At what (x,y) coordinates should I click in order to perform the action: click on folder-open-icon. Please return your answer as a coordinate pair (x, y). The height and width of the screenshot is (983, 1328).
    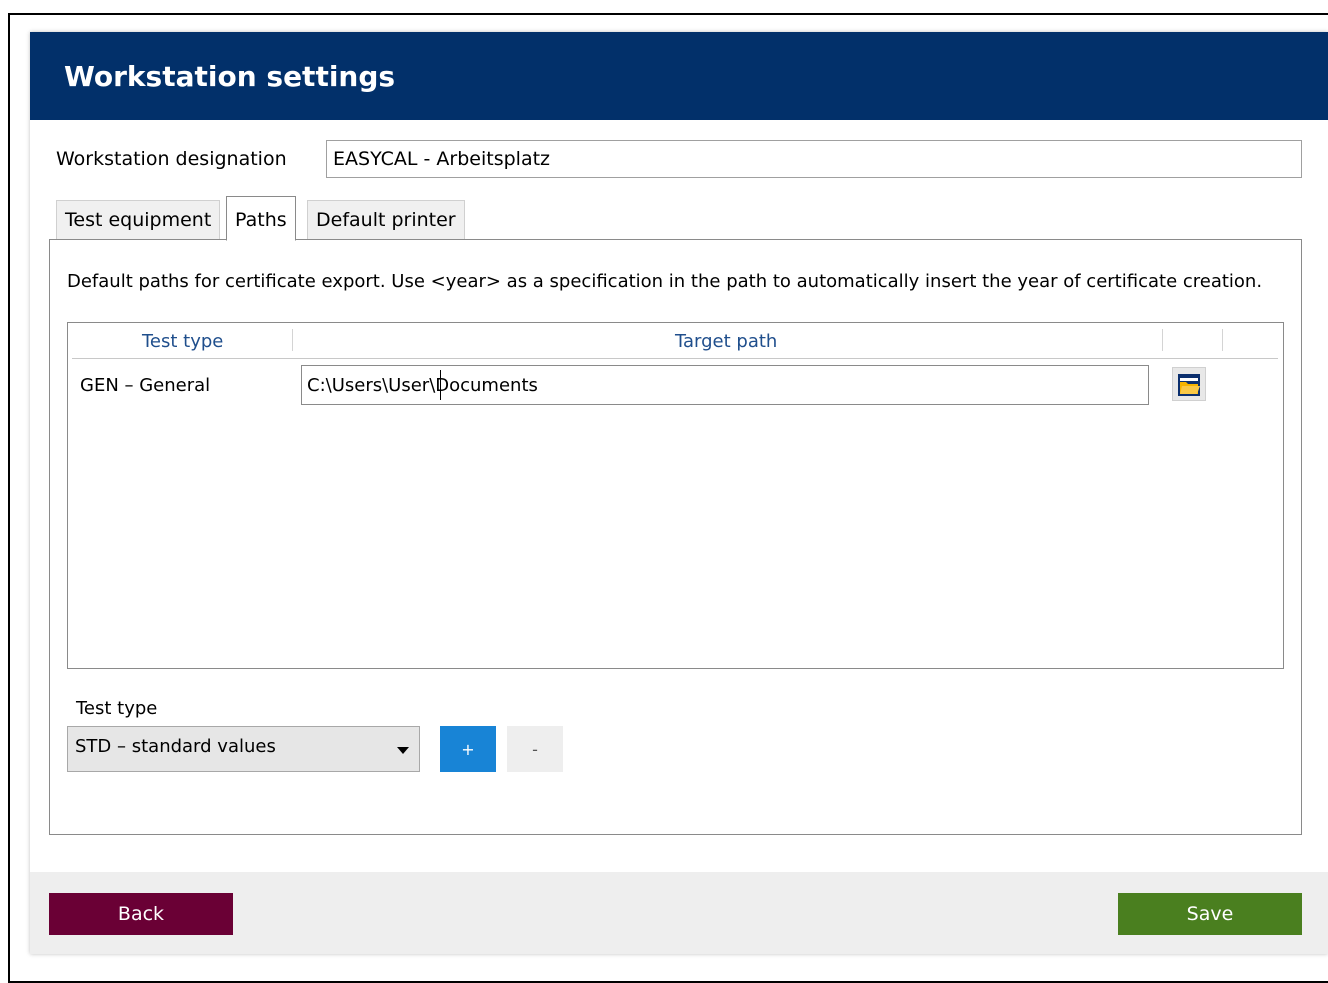
    Looking at the image, I should click on (1189, 385).